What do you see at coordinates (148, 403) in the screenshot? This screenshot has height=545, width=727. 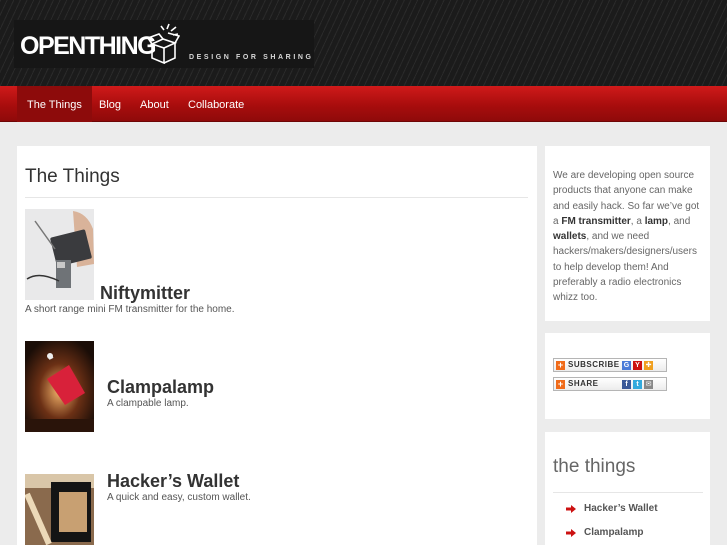 I see `thing-desc-clampalamp: A clampable lamp.` at bounding box center [148, 403].